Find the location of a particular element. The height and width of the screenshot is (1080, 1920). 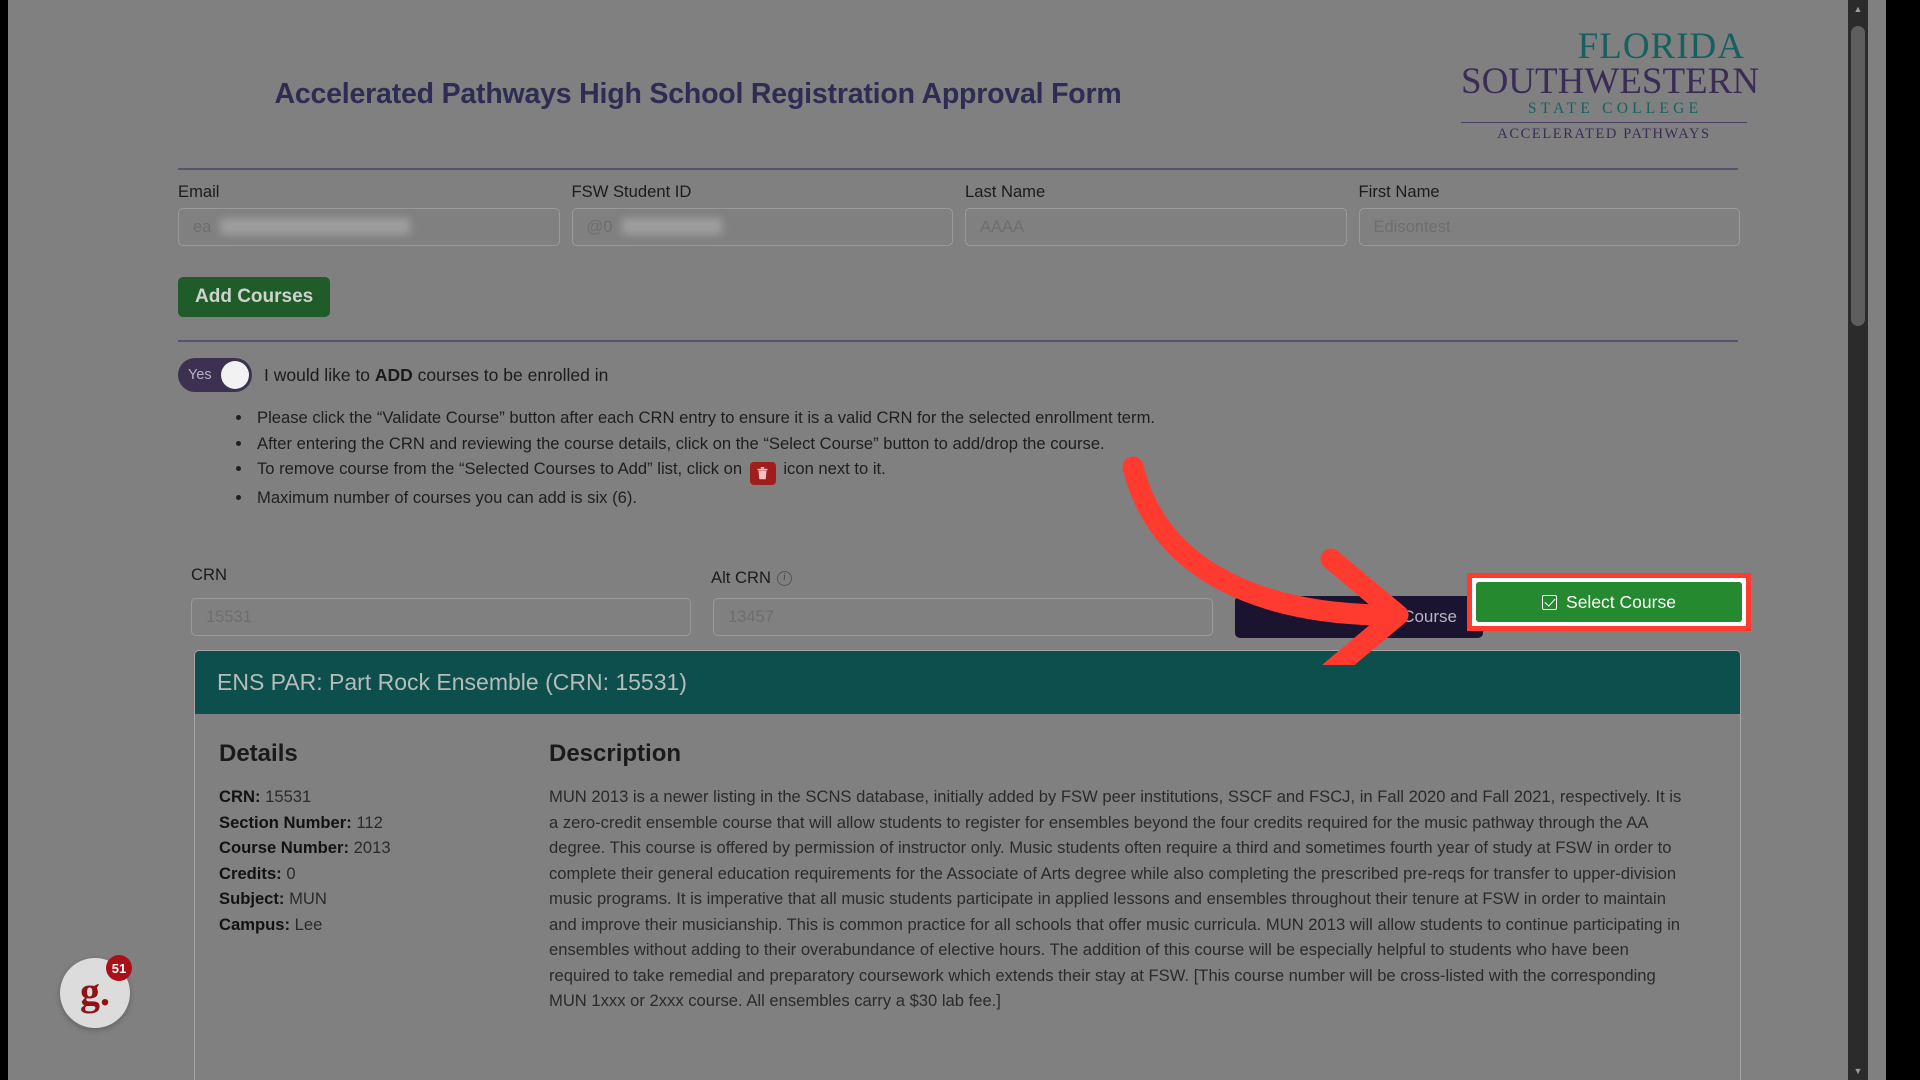

logo-line-southwestern: SOUTHWESTERN is located at coordinates (1610, 82).